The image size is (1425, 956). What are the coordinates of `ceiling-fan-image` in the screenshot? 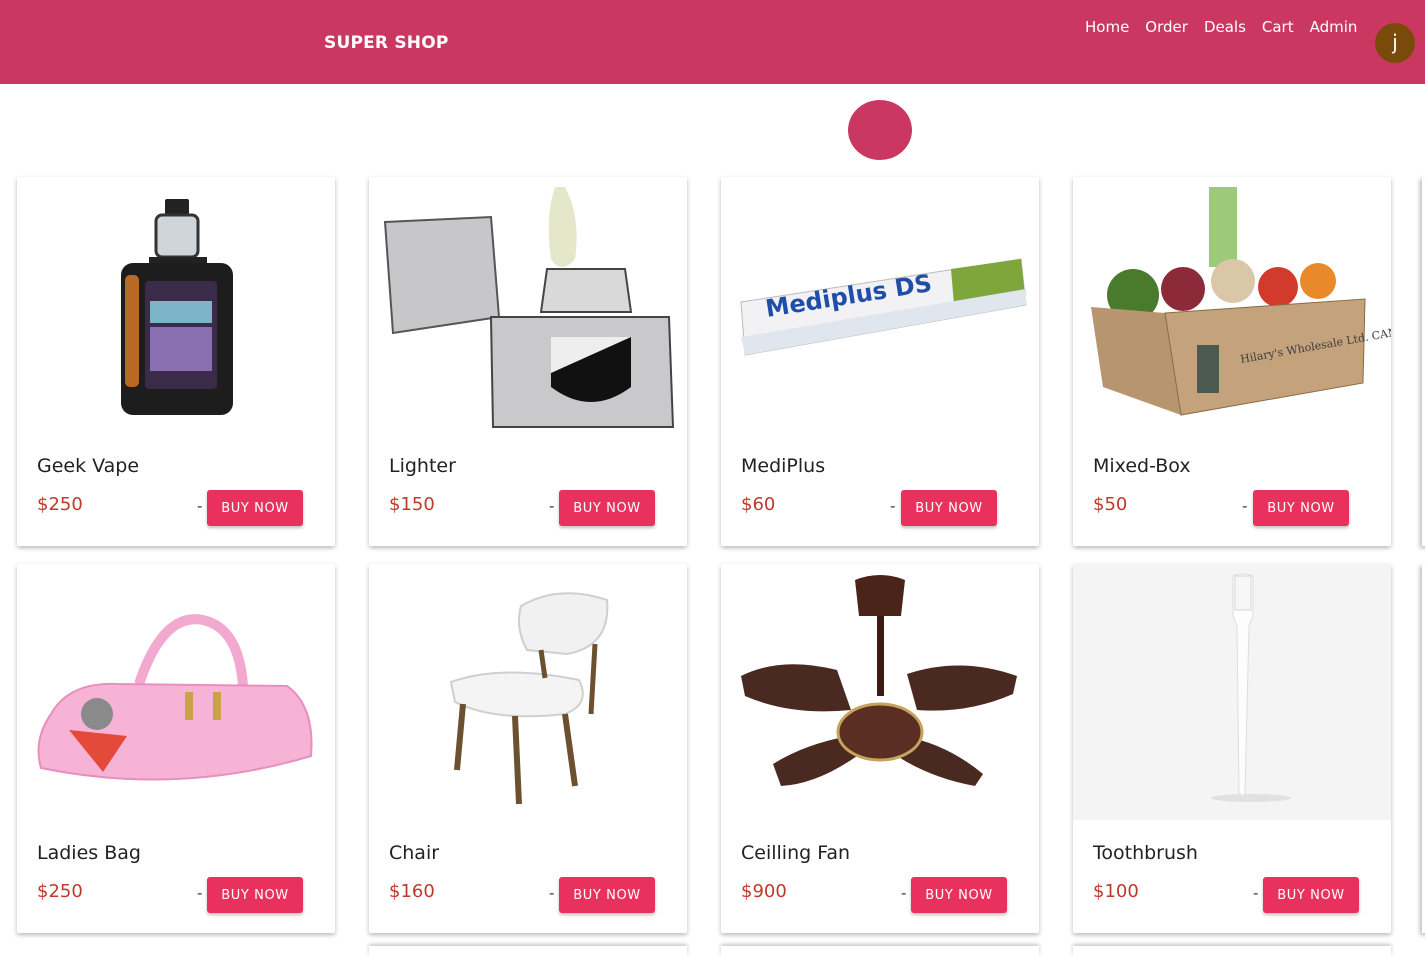 It's located at (879, 680).